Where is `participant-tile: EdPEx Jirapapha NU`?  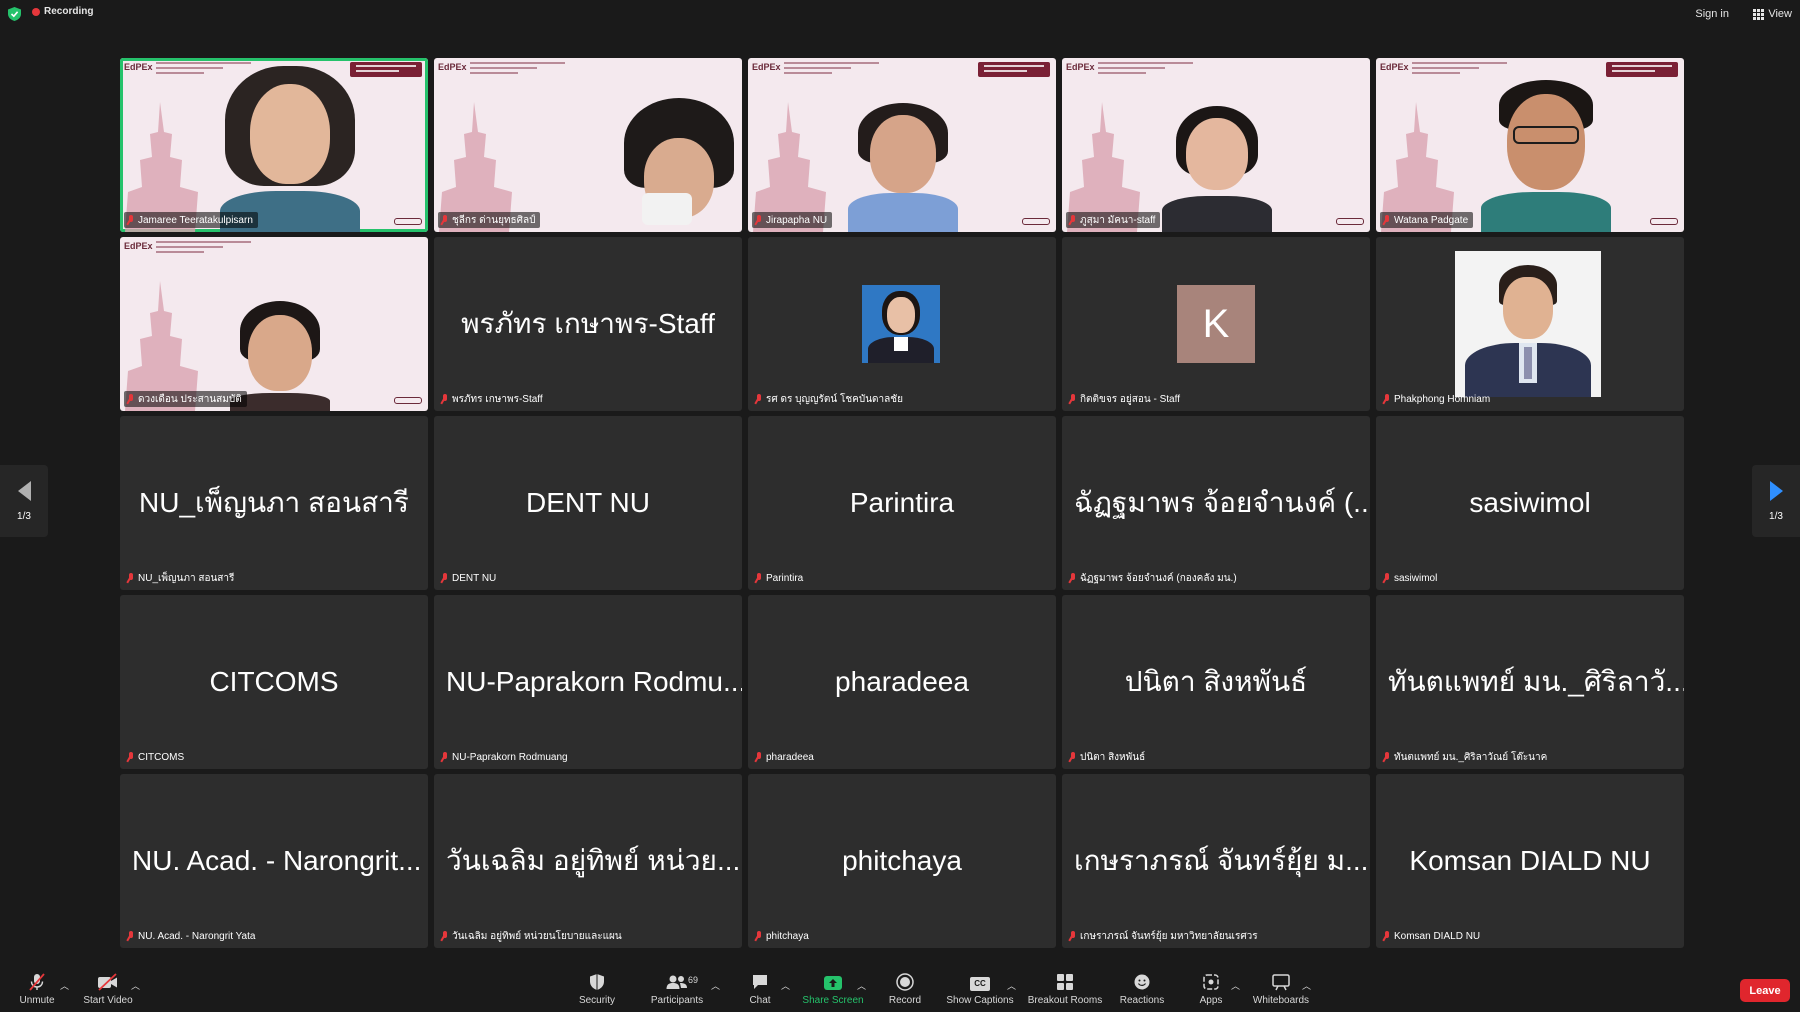
participant-tile: EdPEx Jirapapha NU is located at coordinates (902, 145).